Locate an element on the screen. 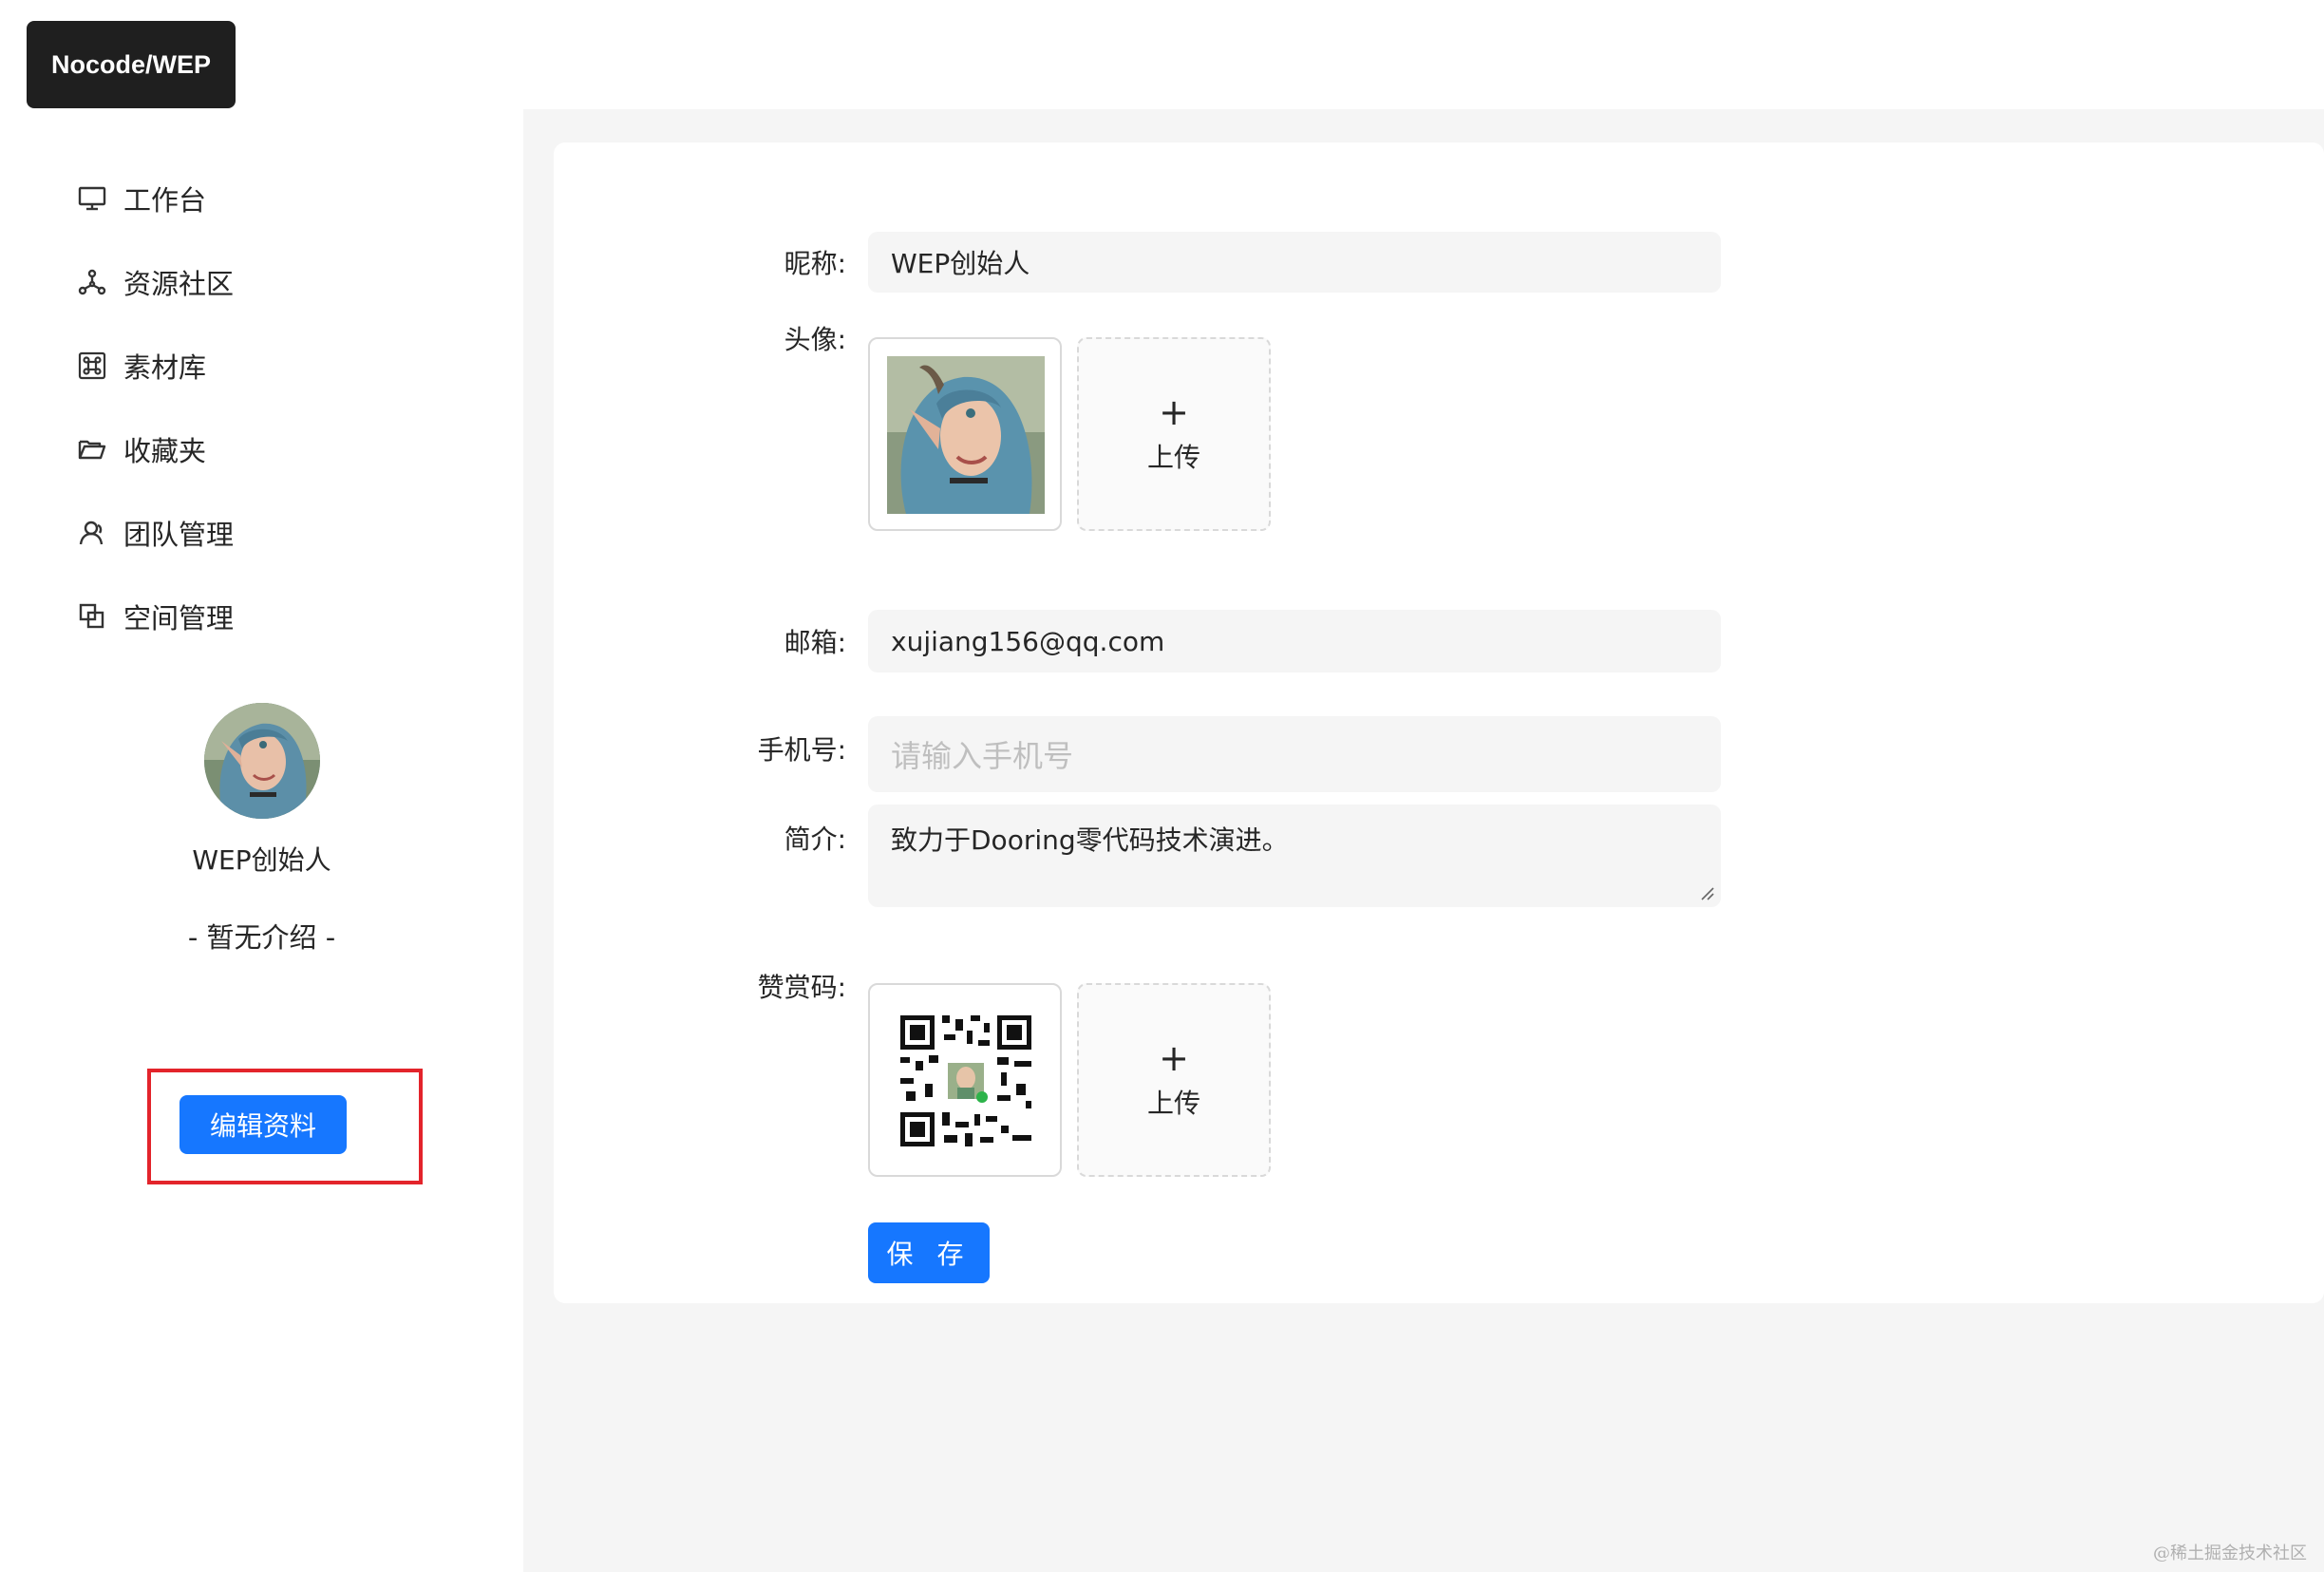 The image size is (2324, 1572). network-icon is located at coordinates (92, 282).